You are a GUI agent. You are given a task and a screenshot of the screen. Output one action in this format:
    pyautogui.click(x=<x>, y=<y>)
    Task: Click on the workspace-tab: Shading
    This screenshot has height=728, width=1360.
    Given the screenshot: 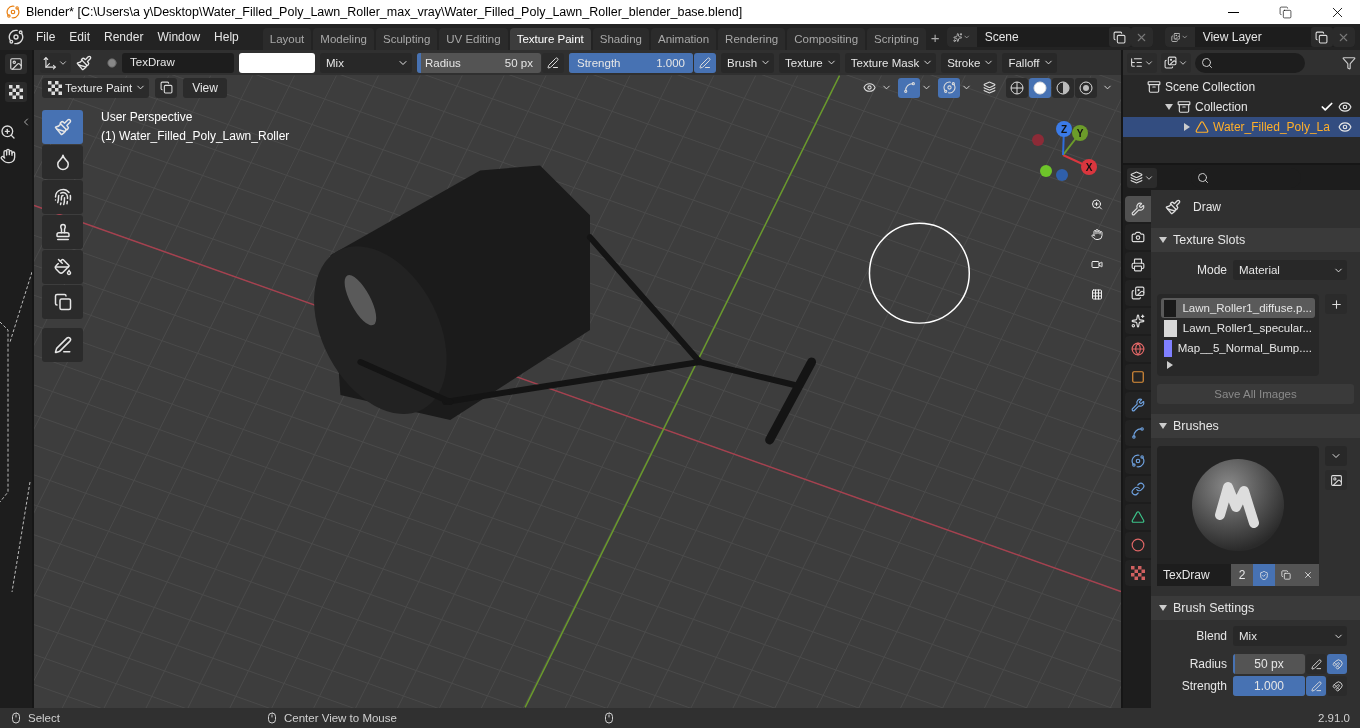 What is the action you would take?
    pyautogui.click(x=620, y=39)
    